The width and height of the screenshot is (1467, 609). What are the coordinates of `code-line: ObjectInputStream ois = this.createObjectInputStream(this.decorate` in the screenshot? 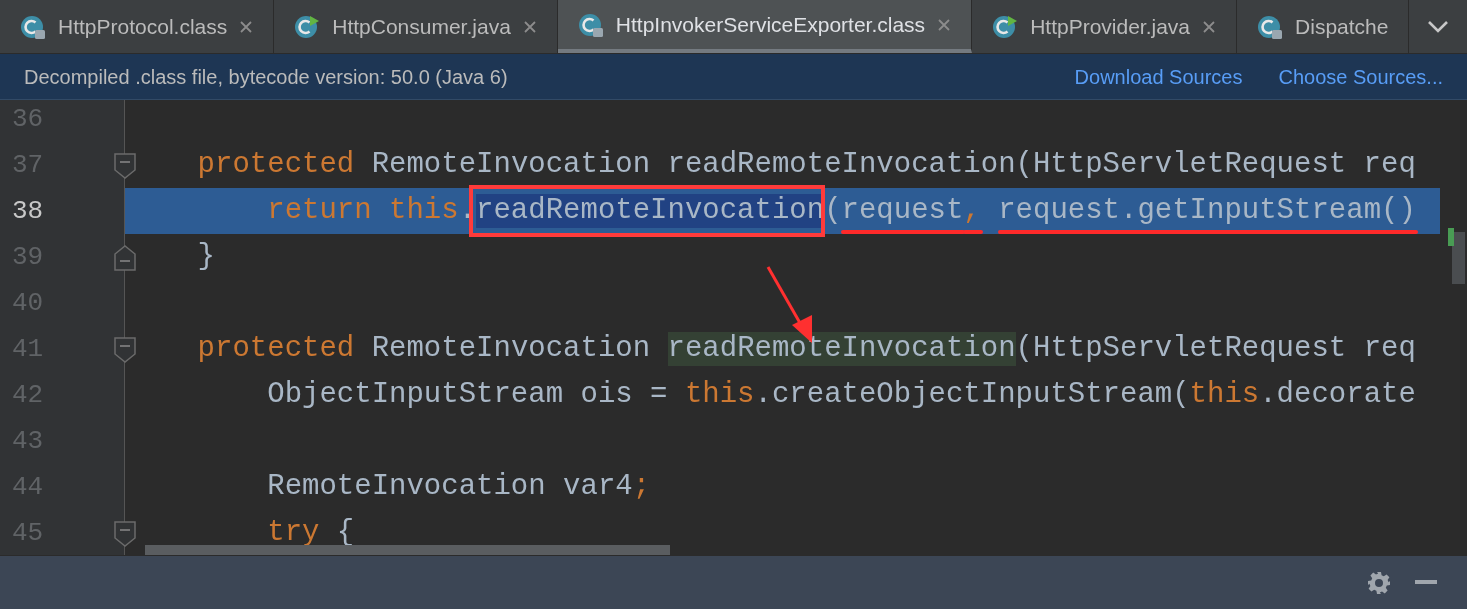 It's located at (841, 395).